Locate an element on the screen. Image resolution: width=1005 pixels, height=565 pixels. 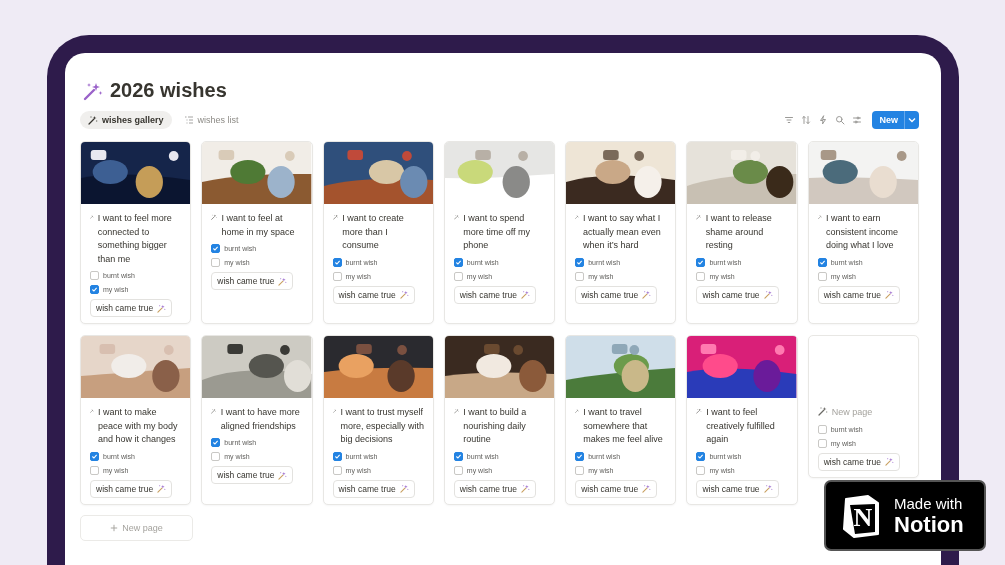
card-title: I want to feel at home in my space is located at coordinates (258, 225).